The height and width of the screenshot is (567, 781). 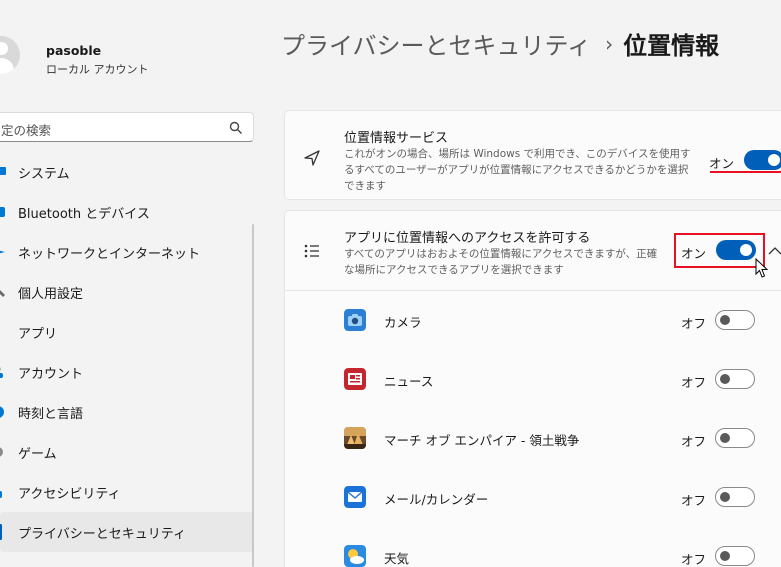 What do you see at coordinates (10, 55) in the screenshot?
I see `avatar` at bounding box center [10, 55].